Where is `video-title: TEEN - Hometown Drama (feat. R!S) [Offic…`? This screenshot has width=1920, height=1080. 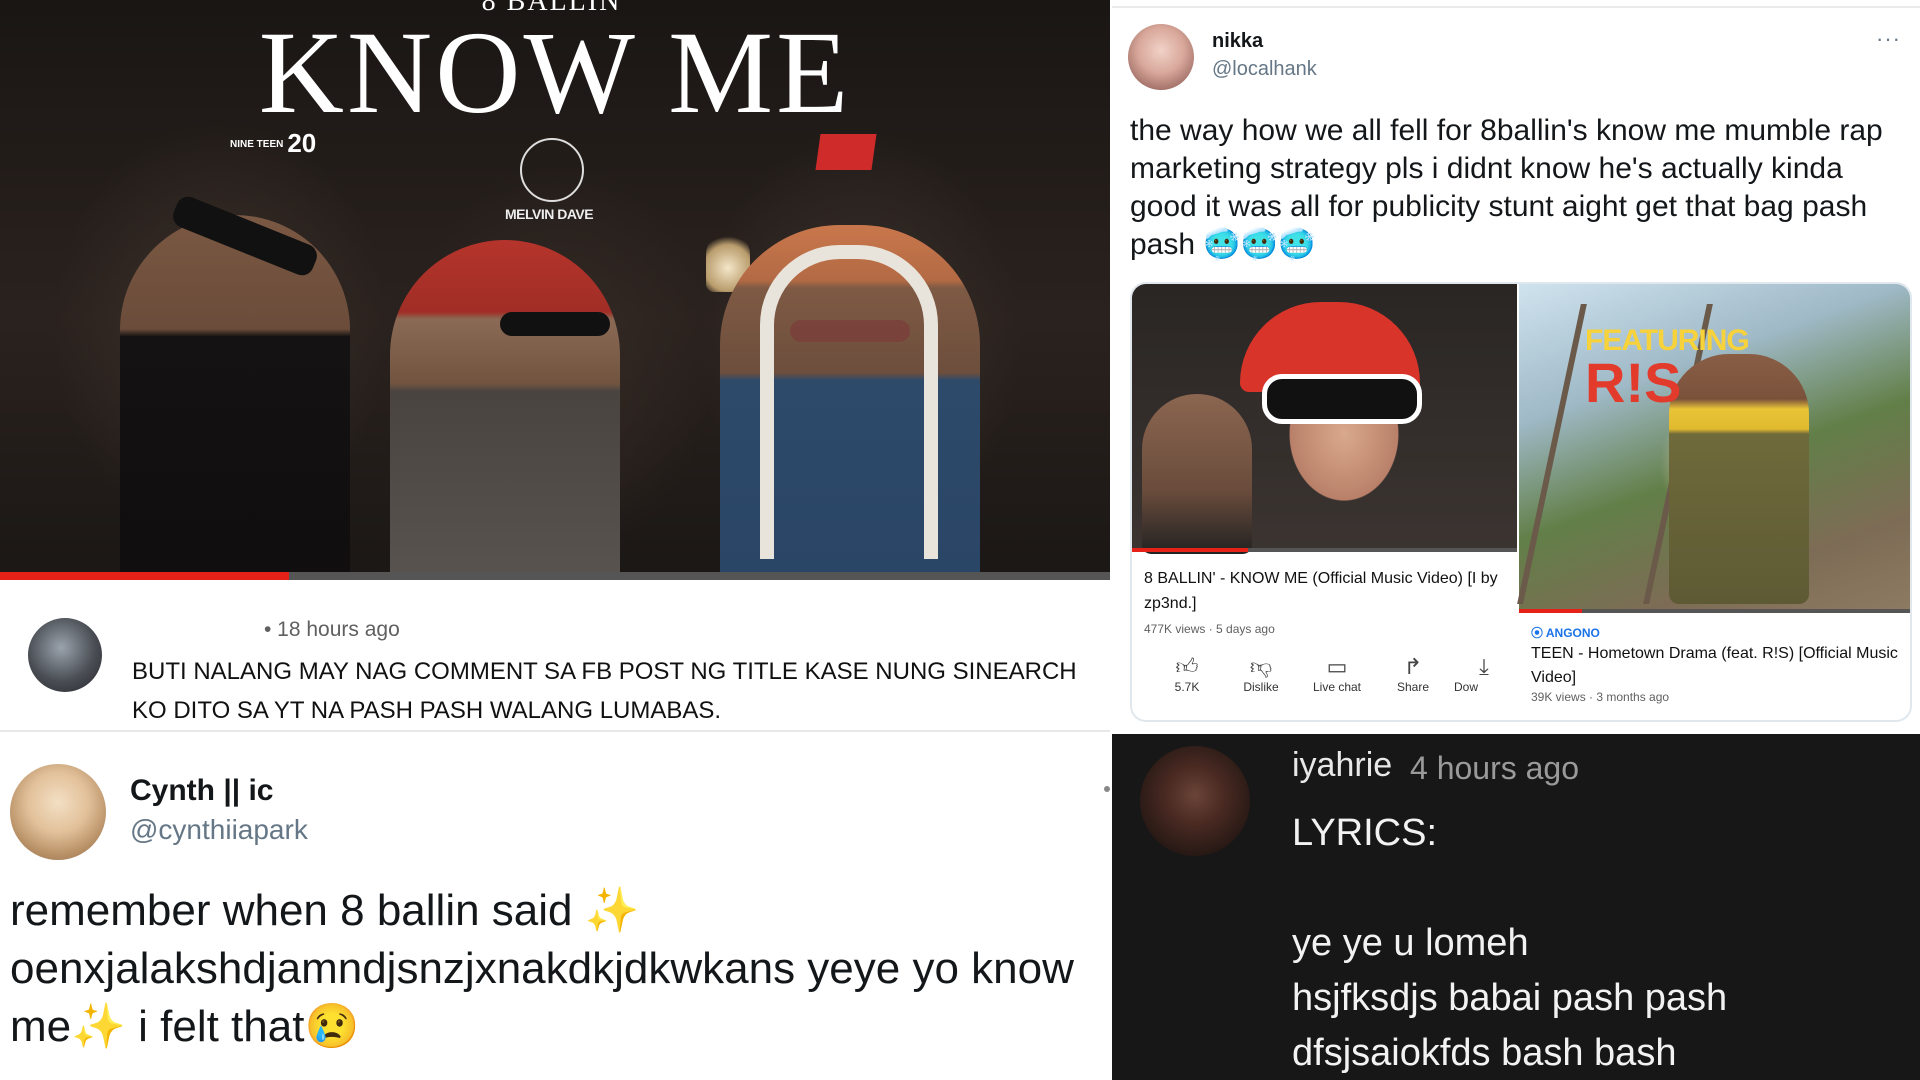 video-title: TEEN - Hometown Drama (feat. R!S) [Offic… is located at coordinates (1714, 665).